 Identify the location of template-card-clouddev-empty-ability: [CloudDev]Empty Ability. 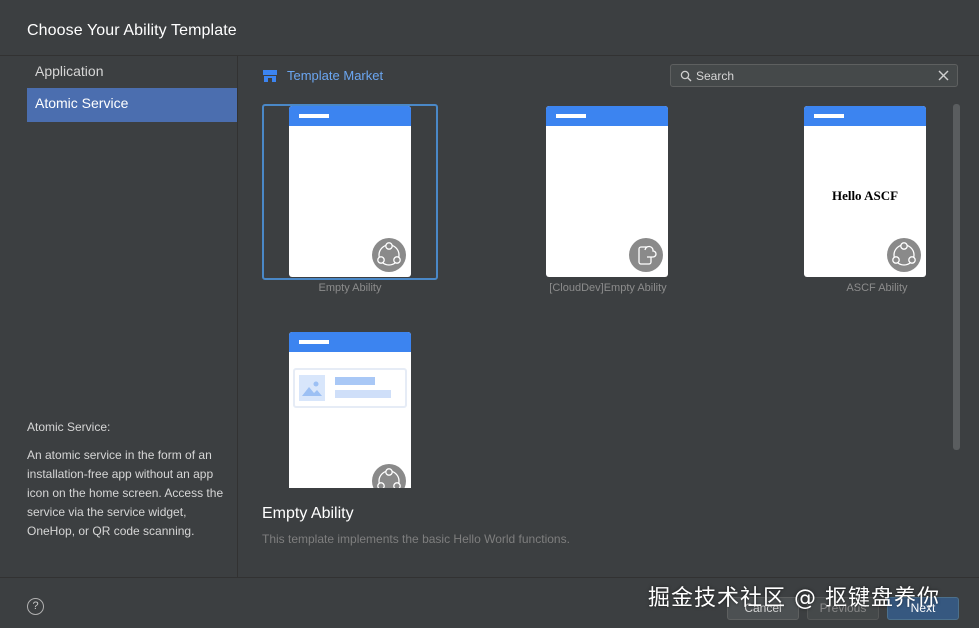
(608, 196).